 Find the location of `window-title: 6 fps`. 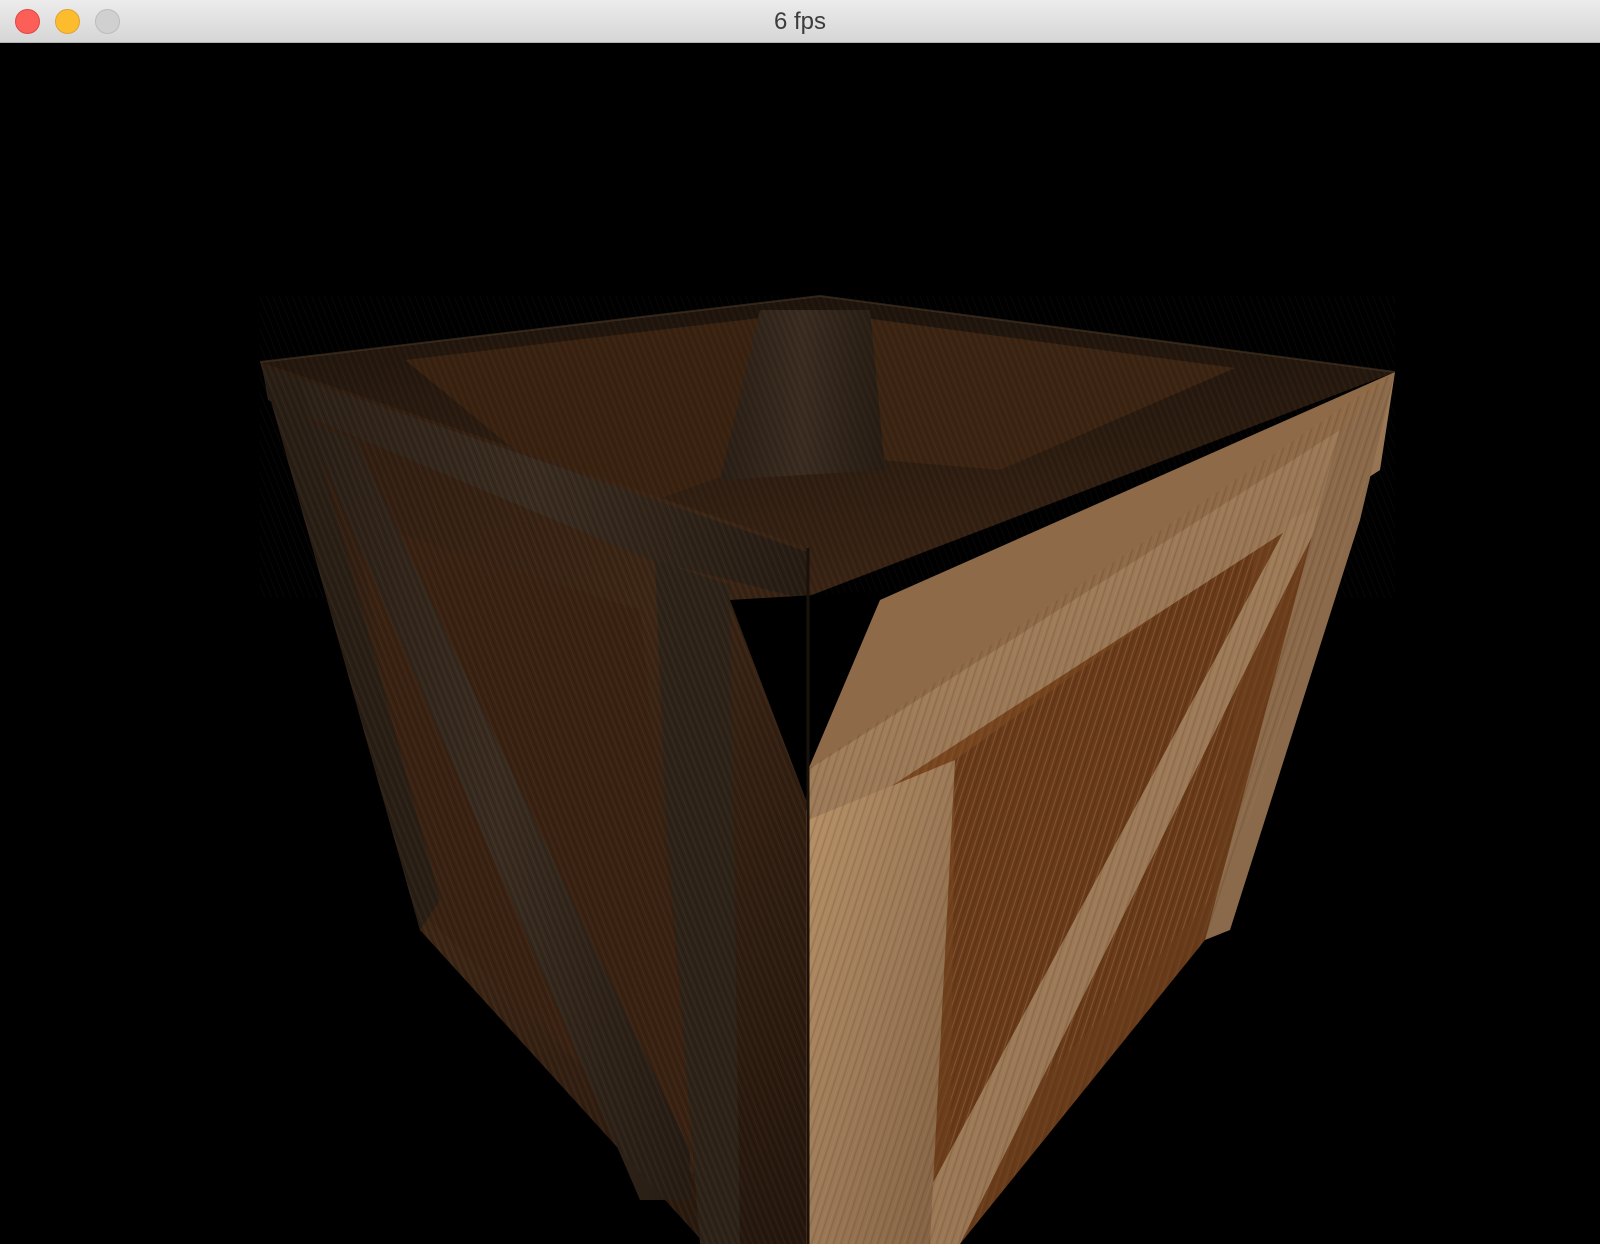

window-title: 6 fps is located at coordinates (800, 21).